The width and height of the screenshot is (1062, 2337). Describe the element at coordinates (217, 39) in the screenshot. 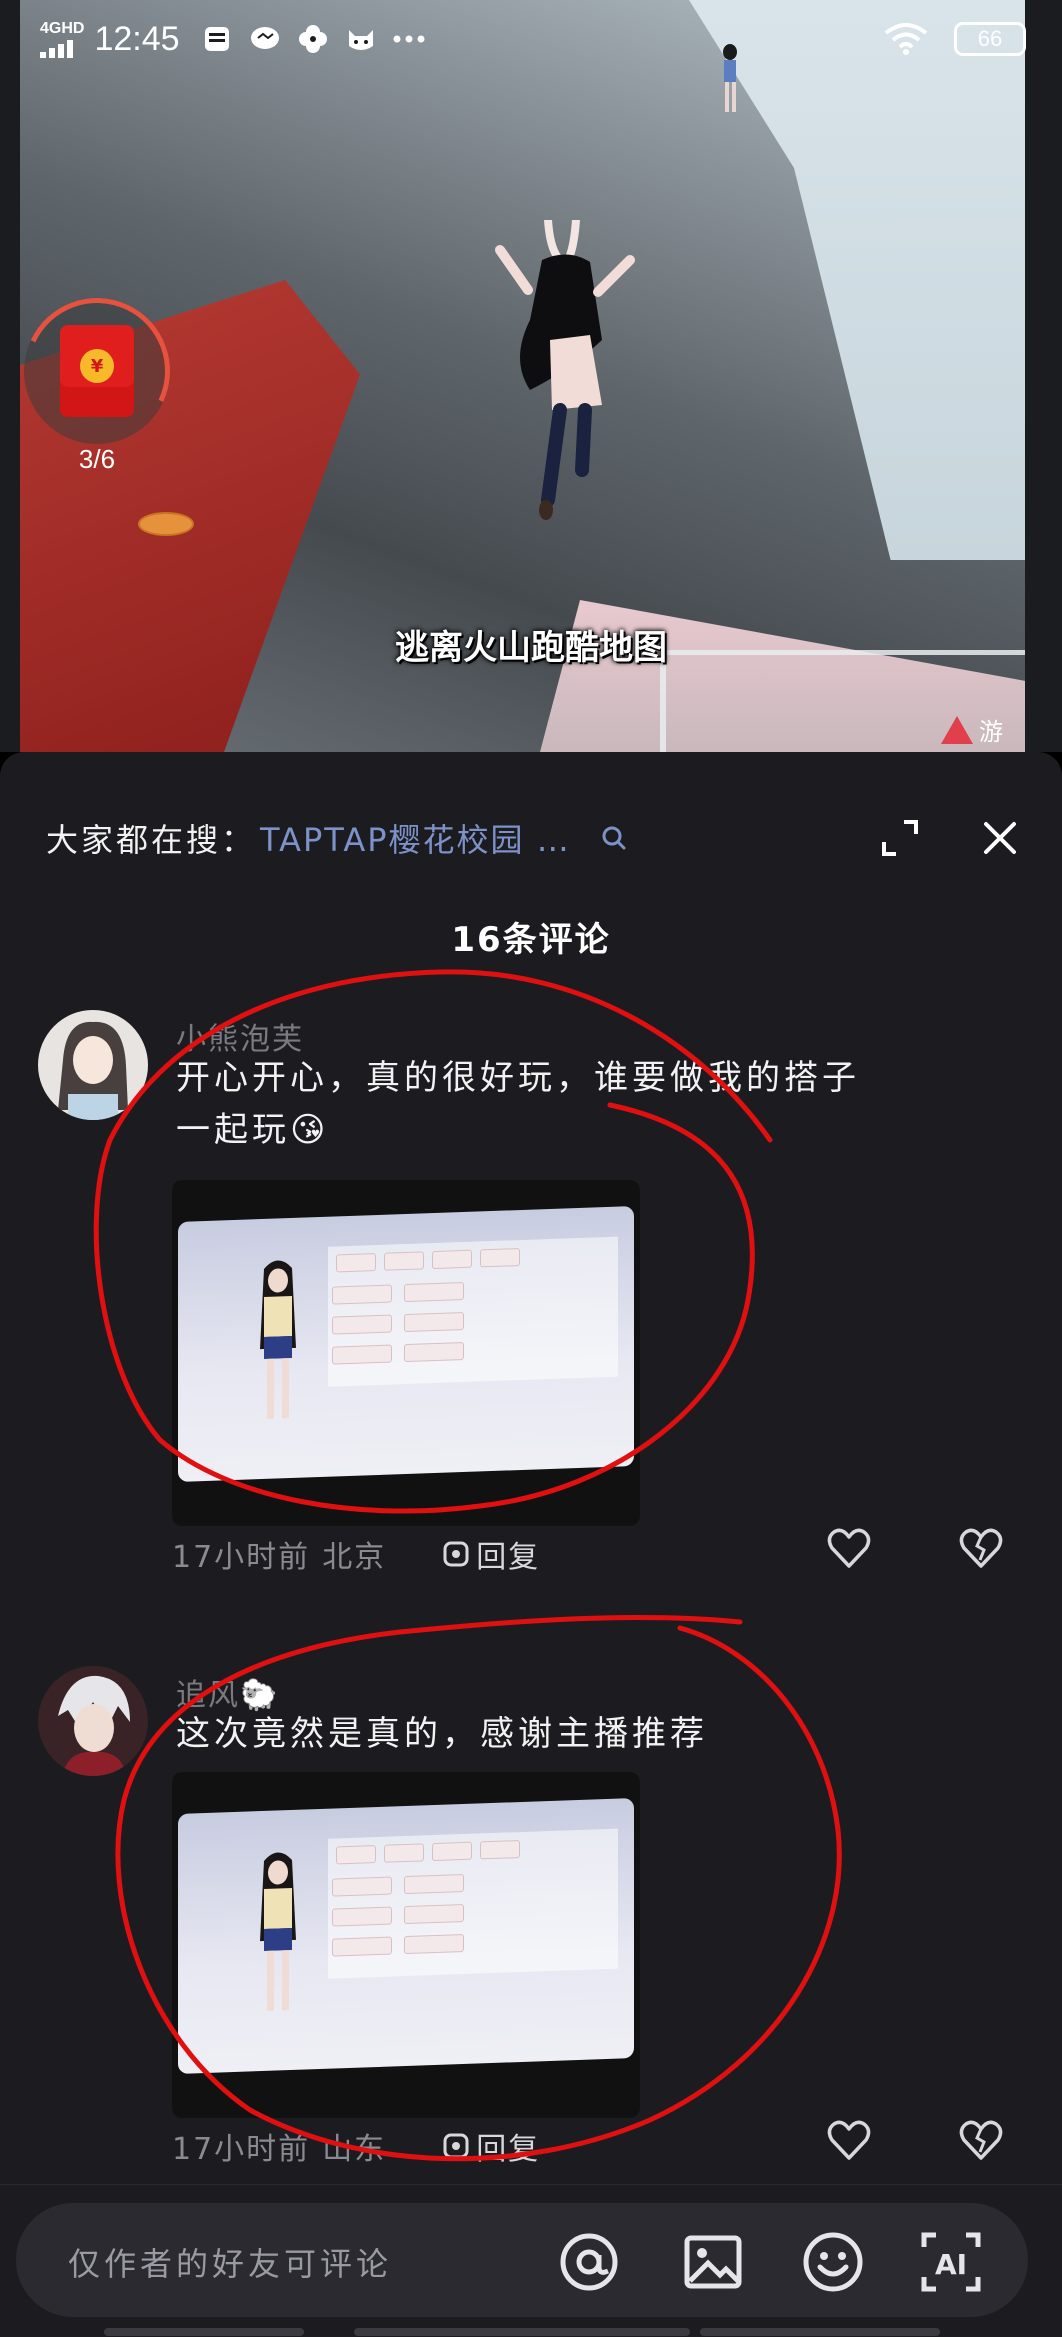

I see `sim-card-icon` at that location.